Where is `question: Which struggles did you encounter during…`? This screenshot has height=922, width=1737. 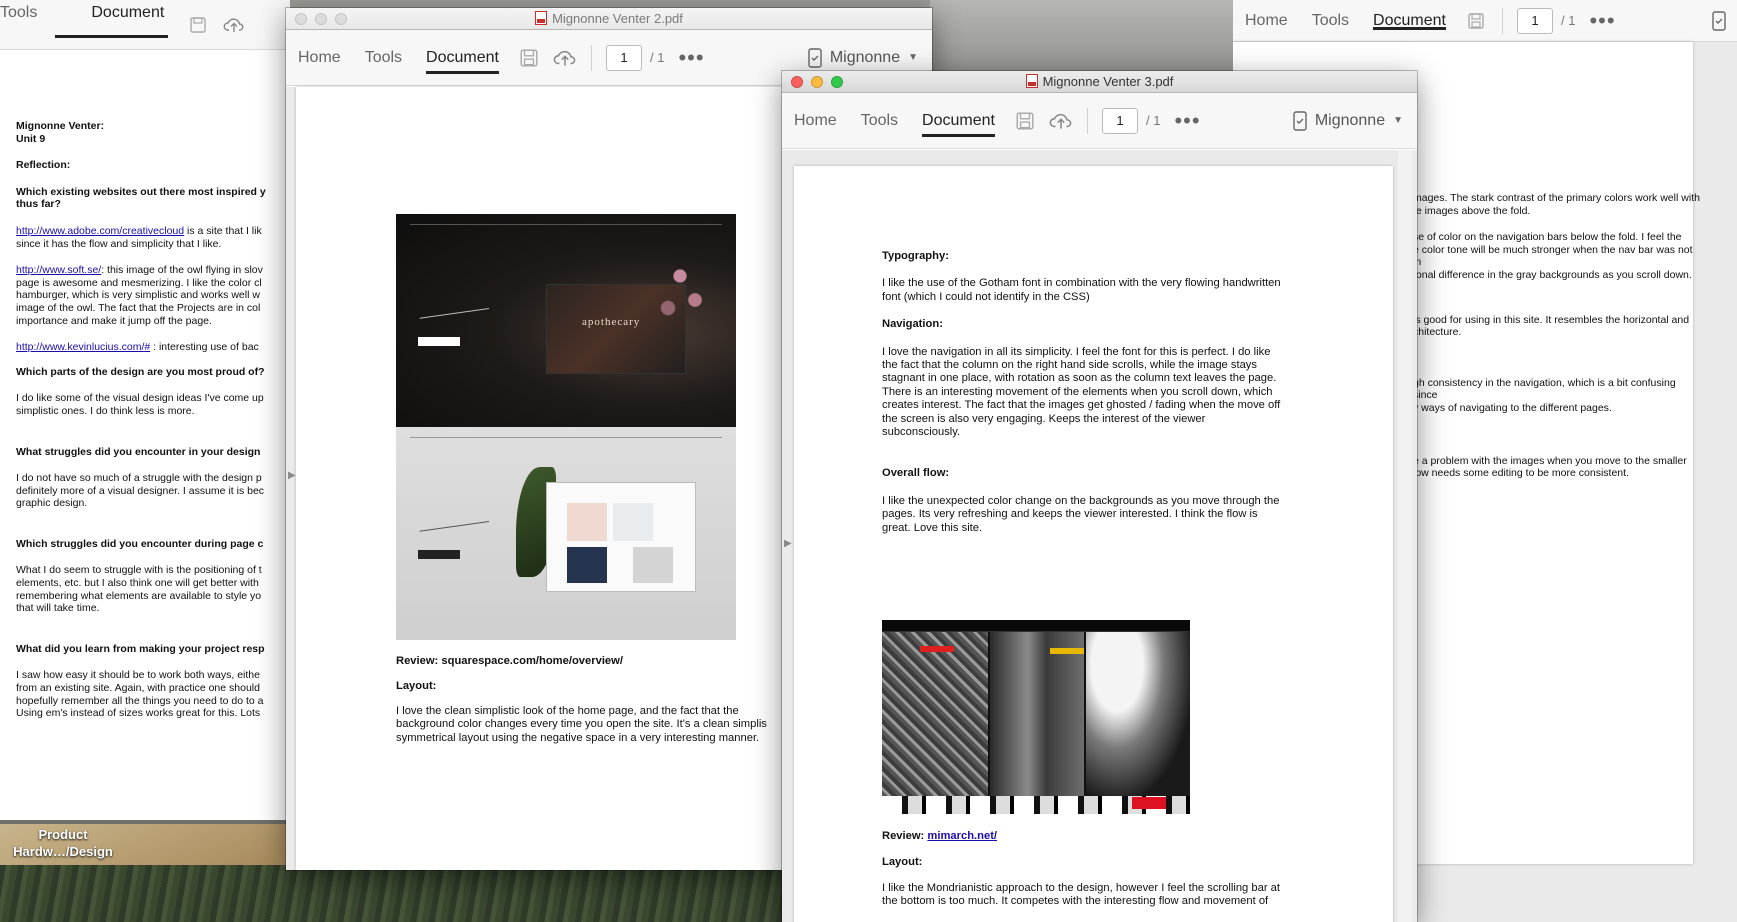 question: Which struggles did you encounter during… is located at coordinates (140, 543).